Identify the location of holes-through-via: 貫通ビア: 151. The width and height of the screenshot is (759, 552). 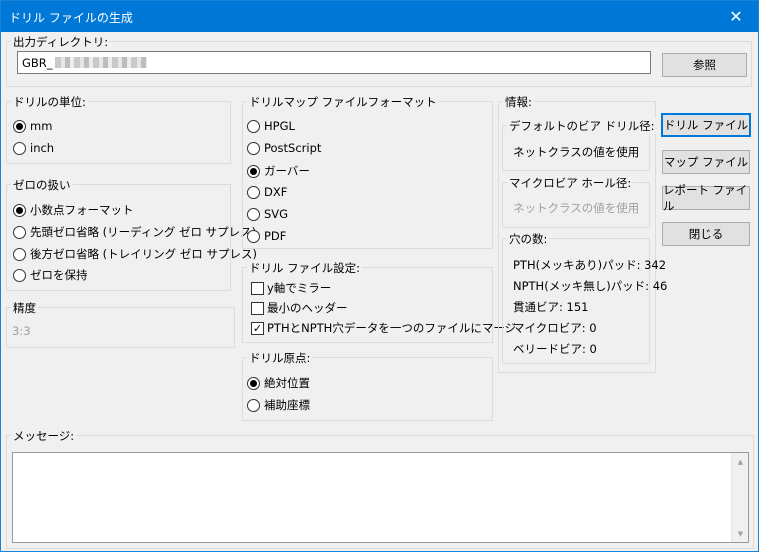
(551, 307).